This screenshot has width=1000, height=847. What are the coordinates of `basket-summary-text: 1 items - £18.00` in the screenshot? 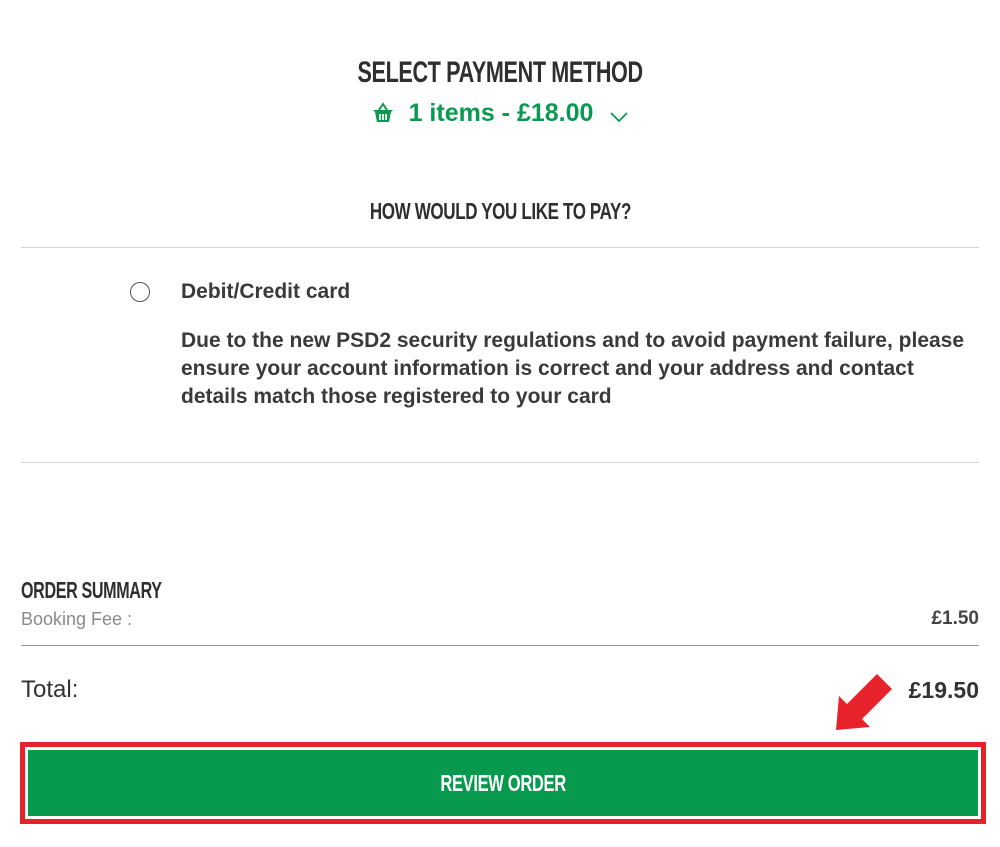 It's located at (501, 113).